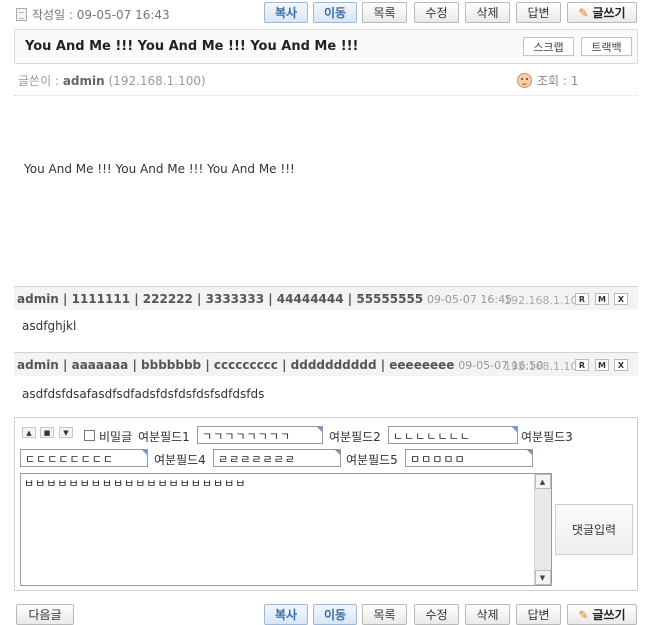  What do you see at coordinates (84, 81) in the screenshot?
I see `writer-name: admin` at bounding box center [84, 81].